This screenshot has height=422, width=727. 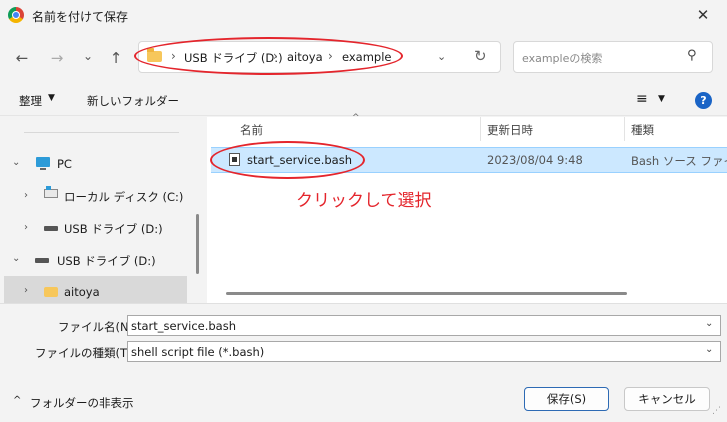 What do you see at coordinates (51, 192) in the screenshot?
I see `local-disk-icon` at bounding box center [51, 192].